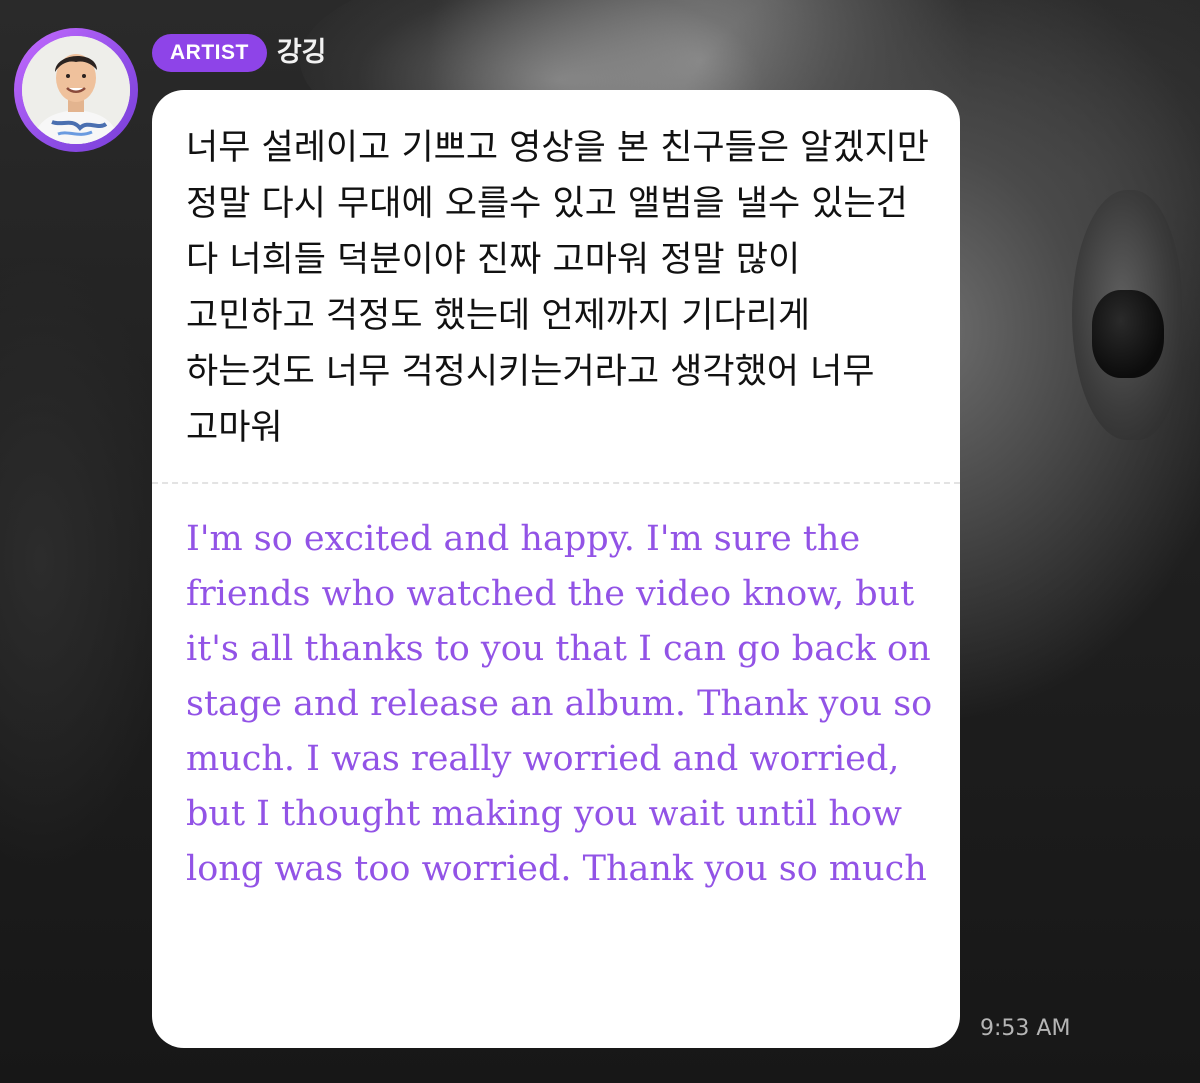  What do you see at coordinates (556, 483) in the screenshot?
I see `translation-divider` at bounding box center [556, 483].